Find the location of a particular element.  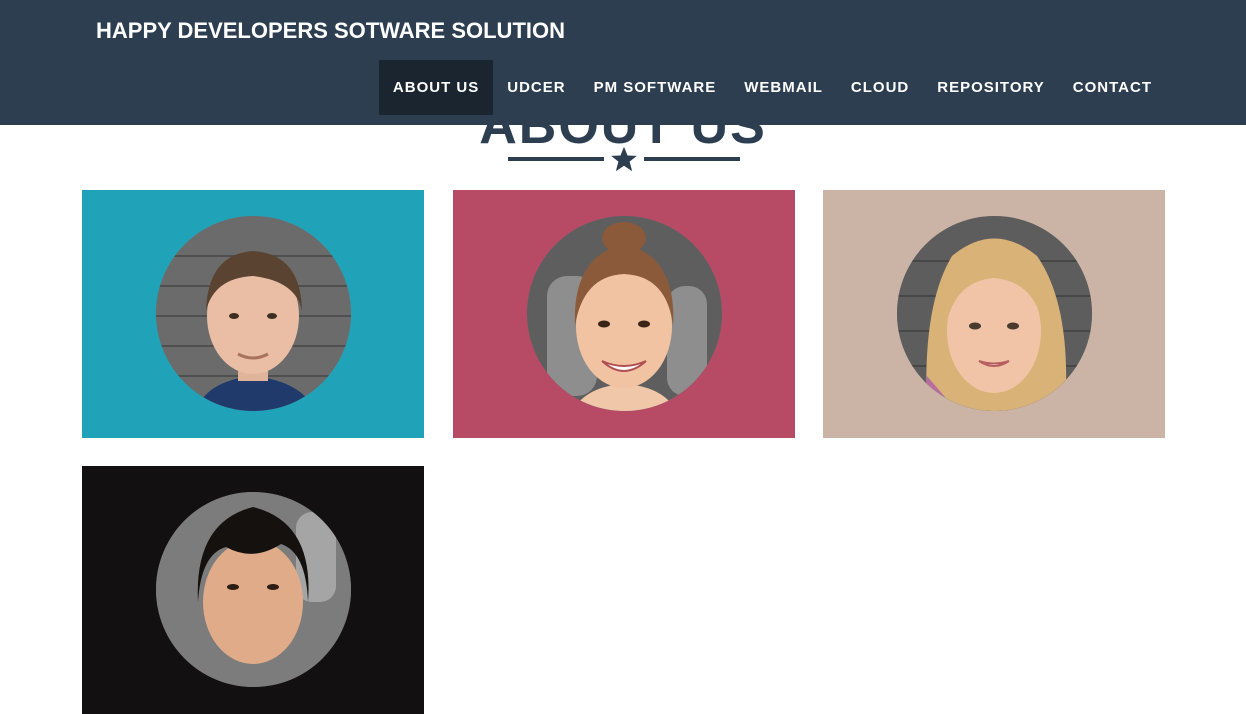

nav-item-pm-software: PM SOFTWARE is located at coordinates (655, 87).